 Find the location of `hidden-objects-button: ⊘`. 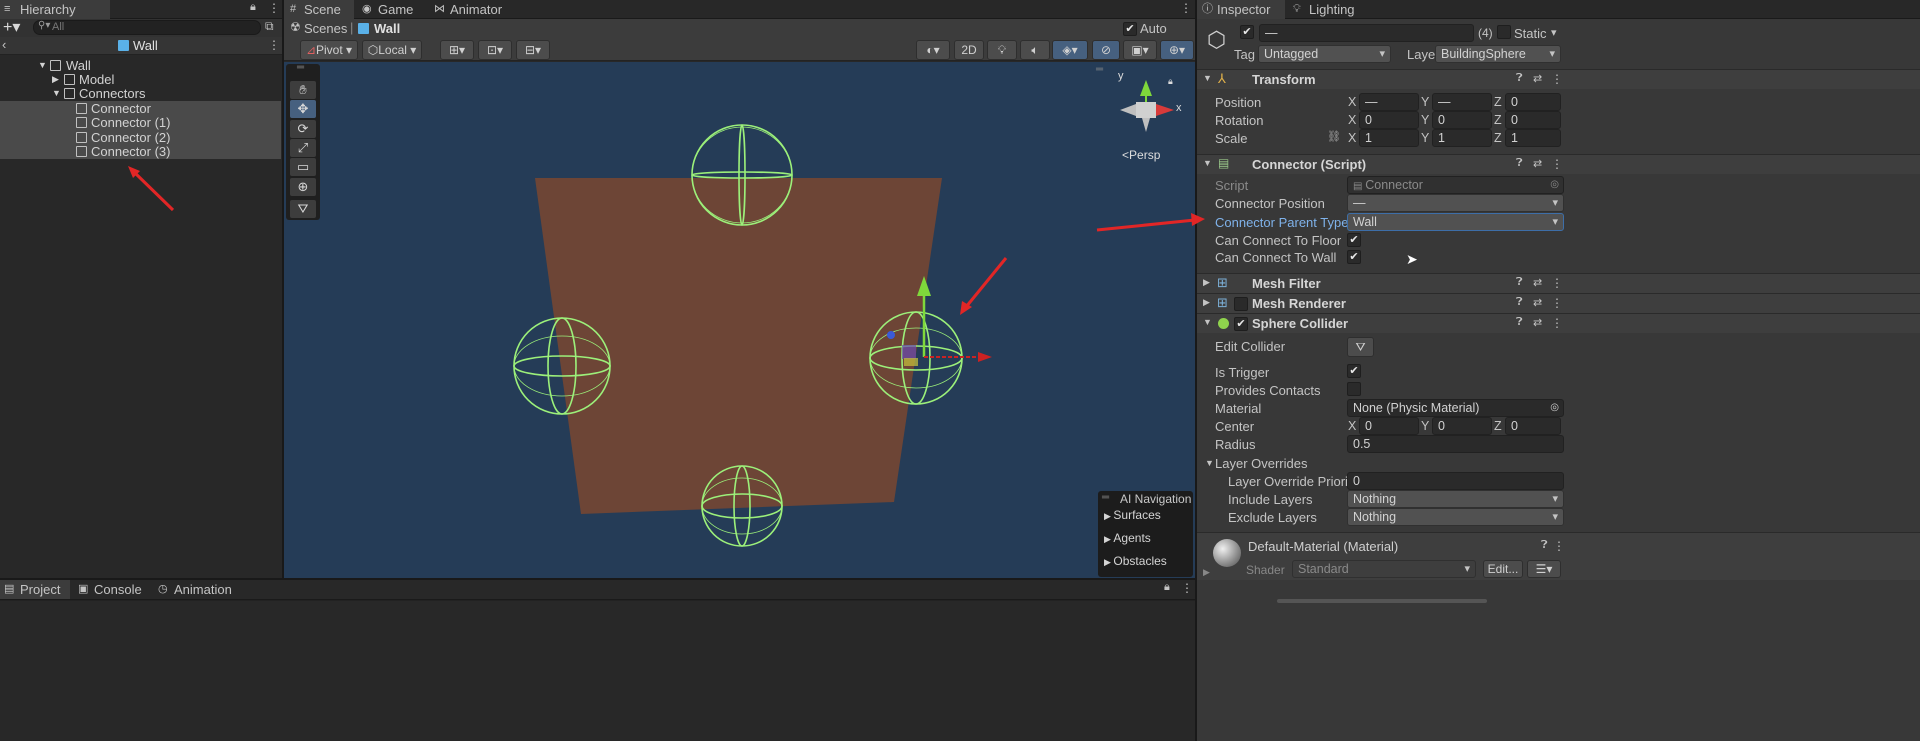

hidden-objects-button: ⊘ is located at coordinates (1106, 50).